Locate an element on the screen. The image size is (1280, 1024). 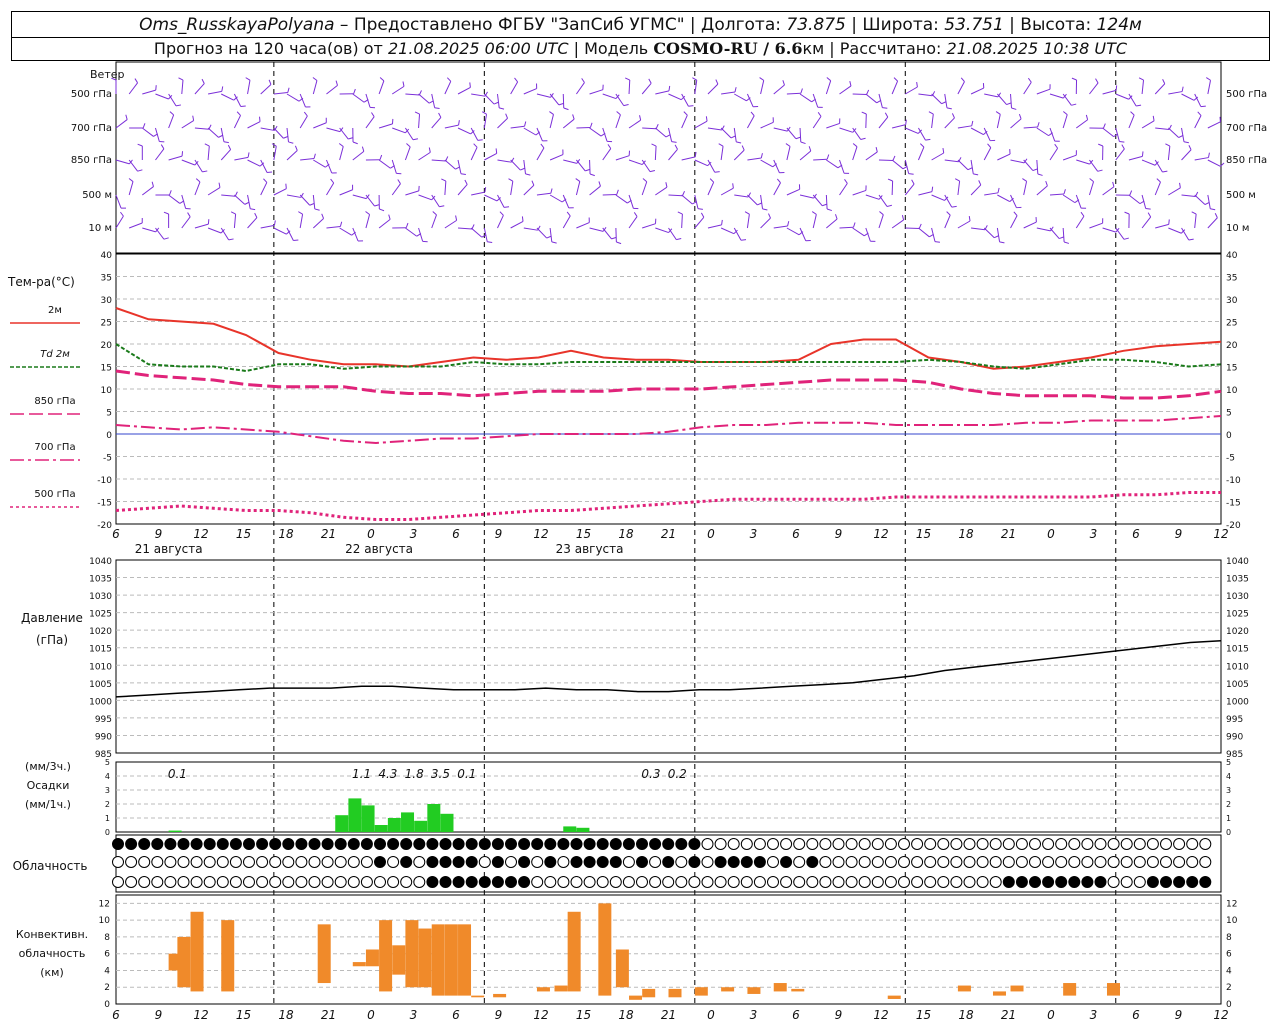
x-tick-label: 21 is located at coordinates (328, 534).